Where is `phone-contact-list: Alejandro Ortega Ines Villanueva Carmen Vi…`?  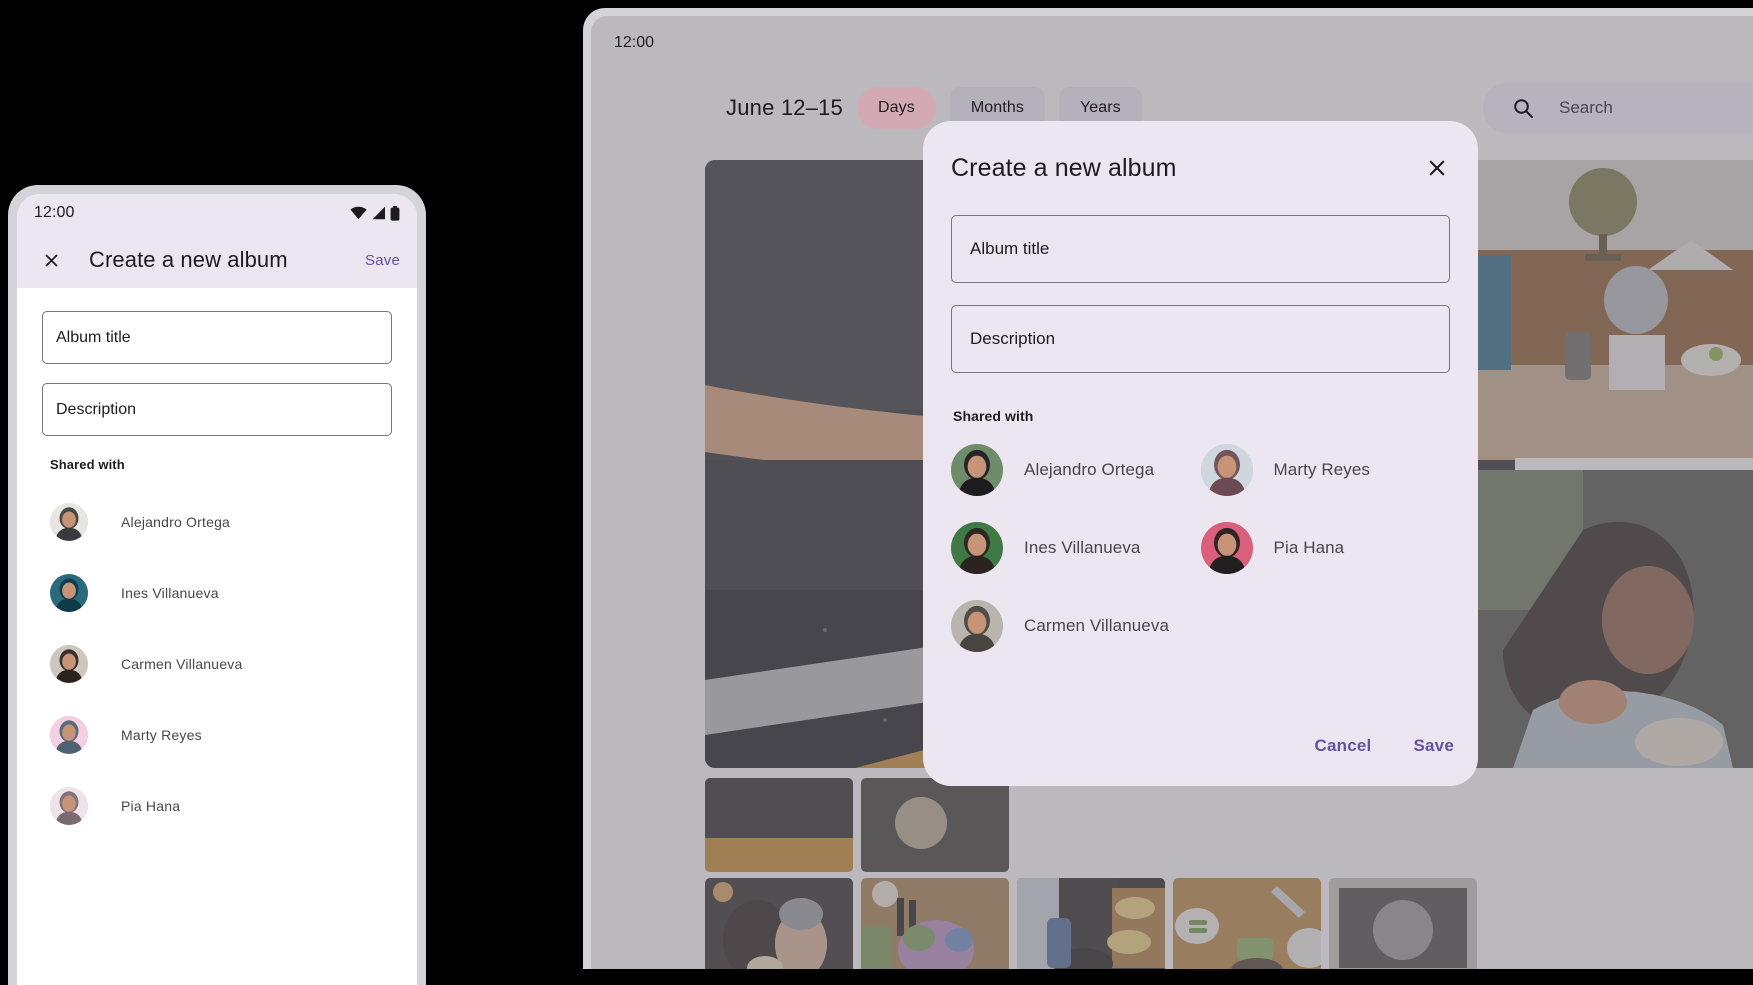 phone-contact-list: Alejandro Ortega Ines Villanueva Carmen Vi… is located at coordinates (217, 663).